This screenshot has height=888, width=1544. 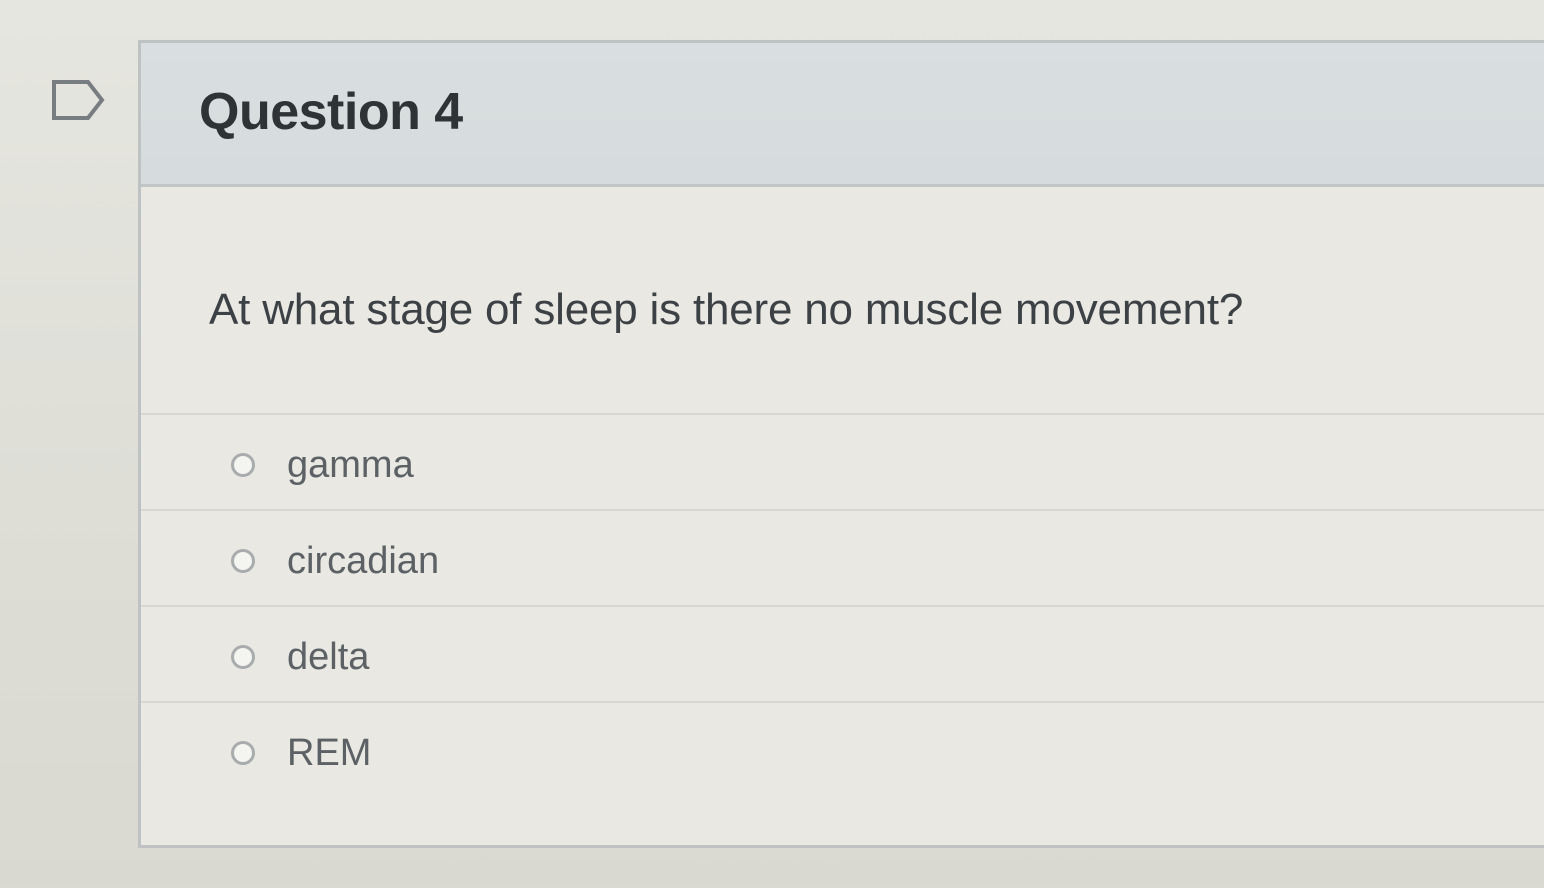 I want to click on question-header: Question 4, so click(x=842, y=115).